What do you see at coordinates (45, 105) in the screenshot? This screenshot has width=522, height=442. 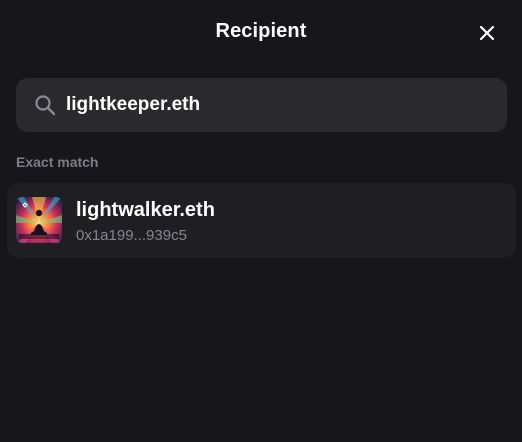 I see `search-icon` at bounding box center [45, 105].